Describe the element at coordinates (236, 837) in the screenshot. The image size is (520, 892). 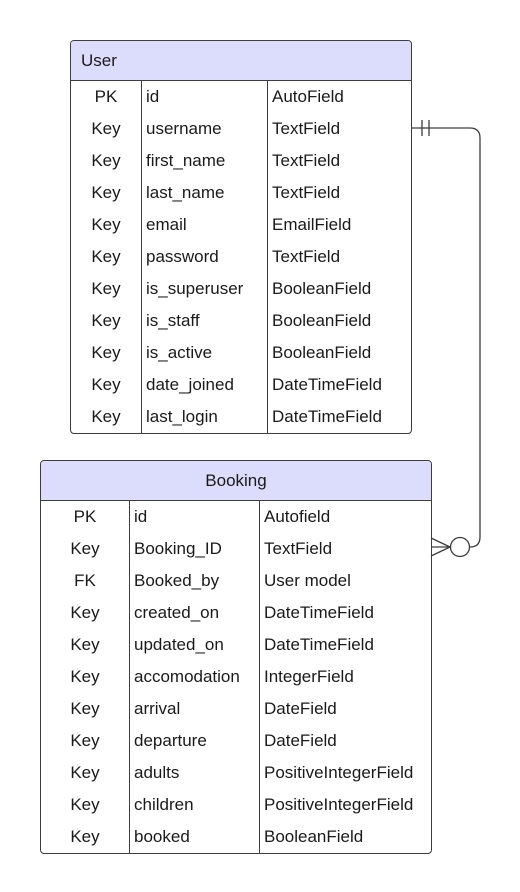
I see `booking-row: Key booked BooleanField` at that location.